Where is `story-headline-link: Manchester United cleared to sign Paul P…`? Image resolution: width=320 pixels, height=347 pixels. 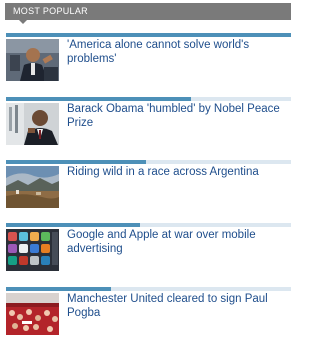
story-headline-link: Manchester United cleared to sign Paul P… is located at coordinates (178, 306).